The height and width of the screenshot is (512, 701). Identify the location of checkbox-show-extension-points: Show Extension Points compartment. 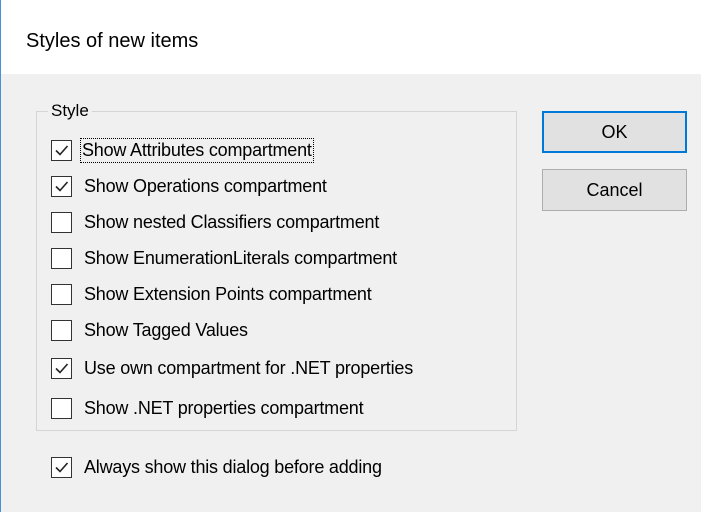
(211, 294).